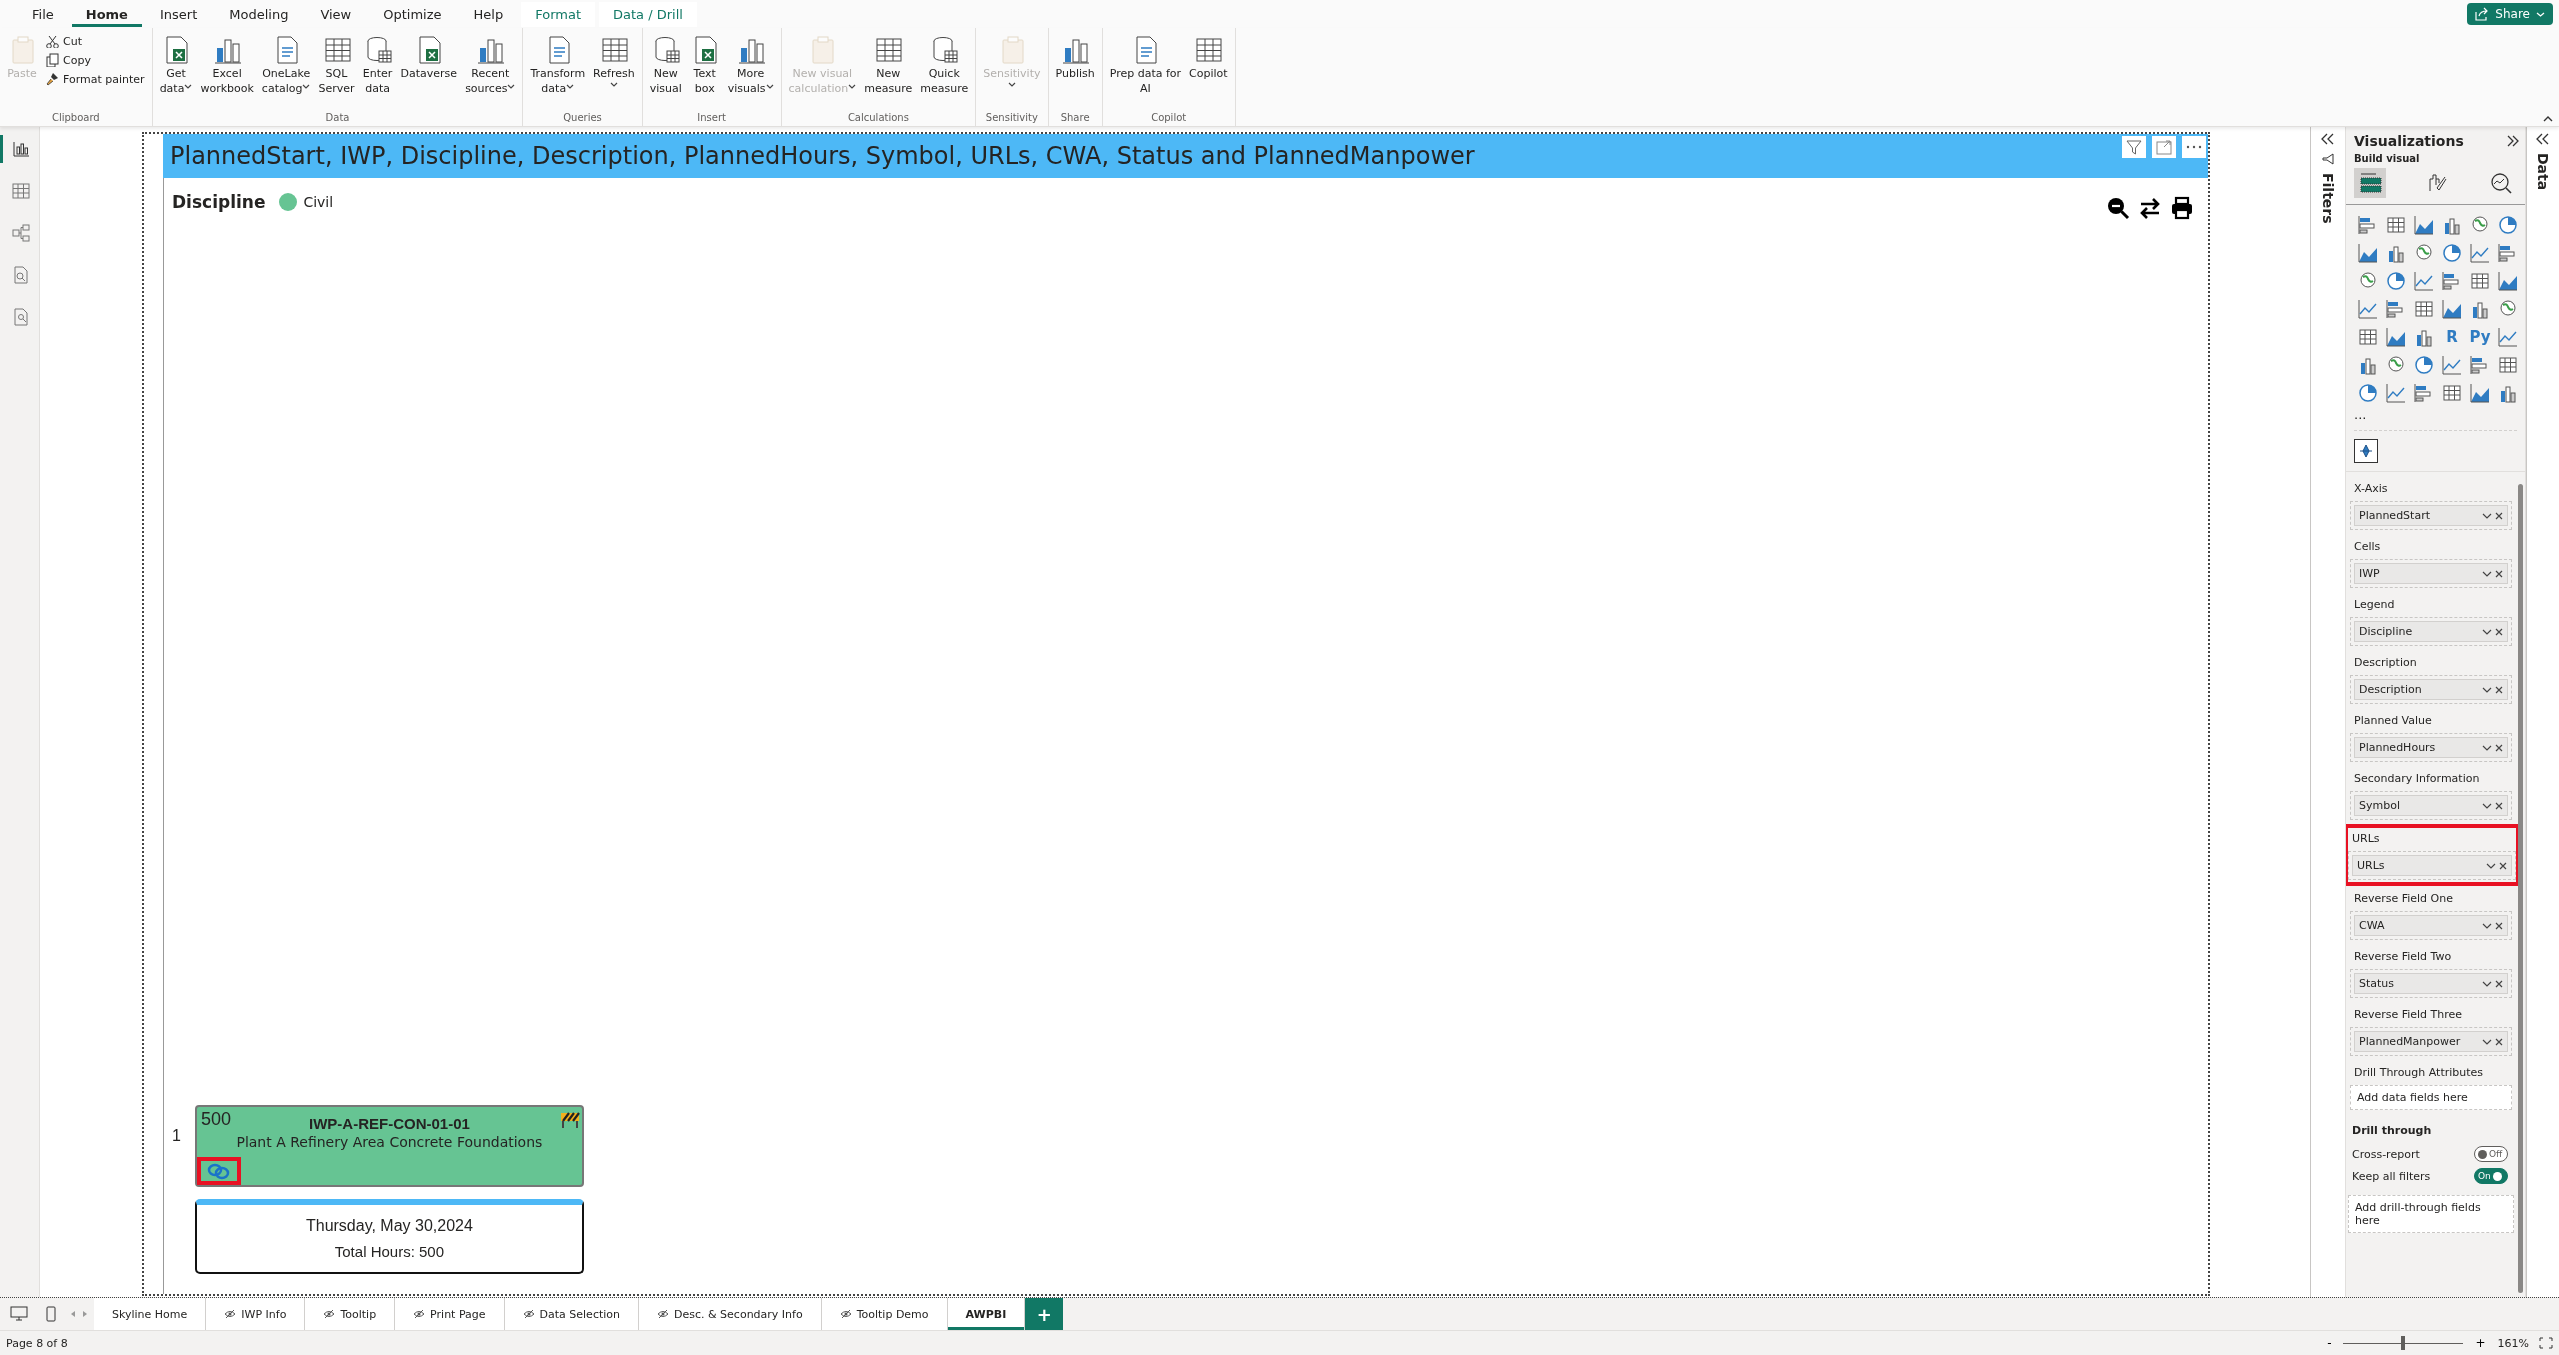  I want to click on analytics-icon, so click(2501, 183).